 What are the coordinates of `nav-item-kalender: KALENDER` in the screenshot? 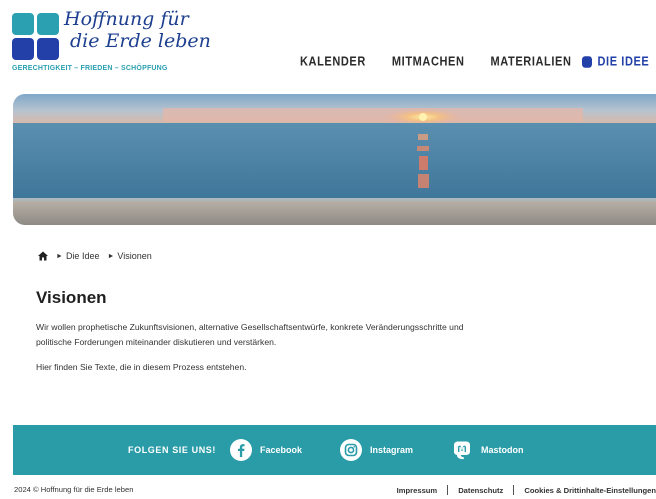 It's located at (333, 62).